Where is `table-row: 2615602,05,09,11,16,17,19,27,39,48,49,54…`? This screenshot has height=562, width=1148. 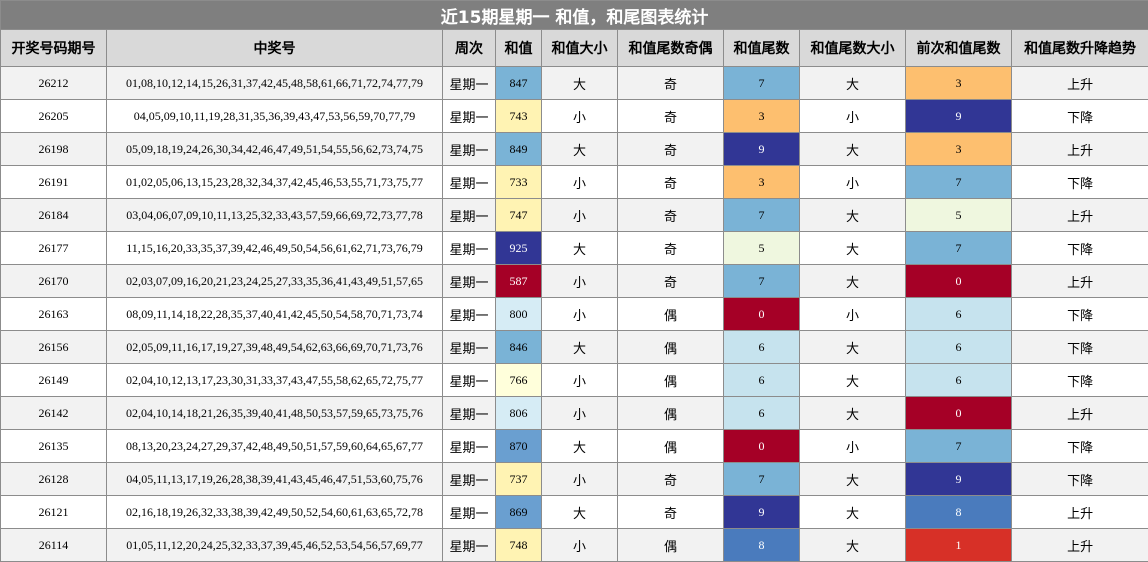 table-row: 2615602,05,09,11,16,17,19,27,39,48,49,54… is located at coordinates (574, 347).